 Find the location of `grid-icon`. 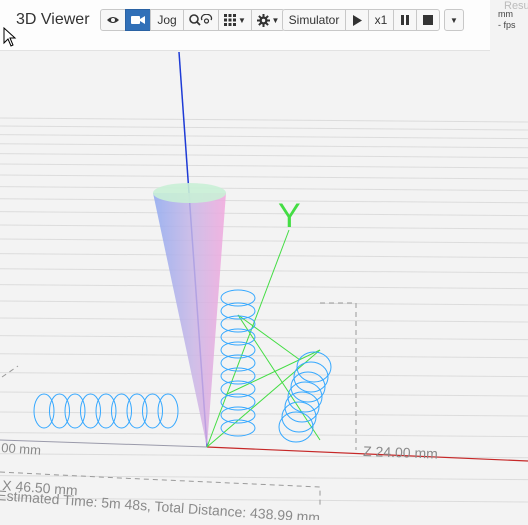

grid-icon is located at coordinates (230, 20).